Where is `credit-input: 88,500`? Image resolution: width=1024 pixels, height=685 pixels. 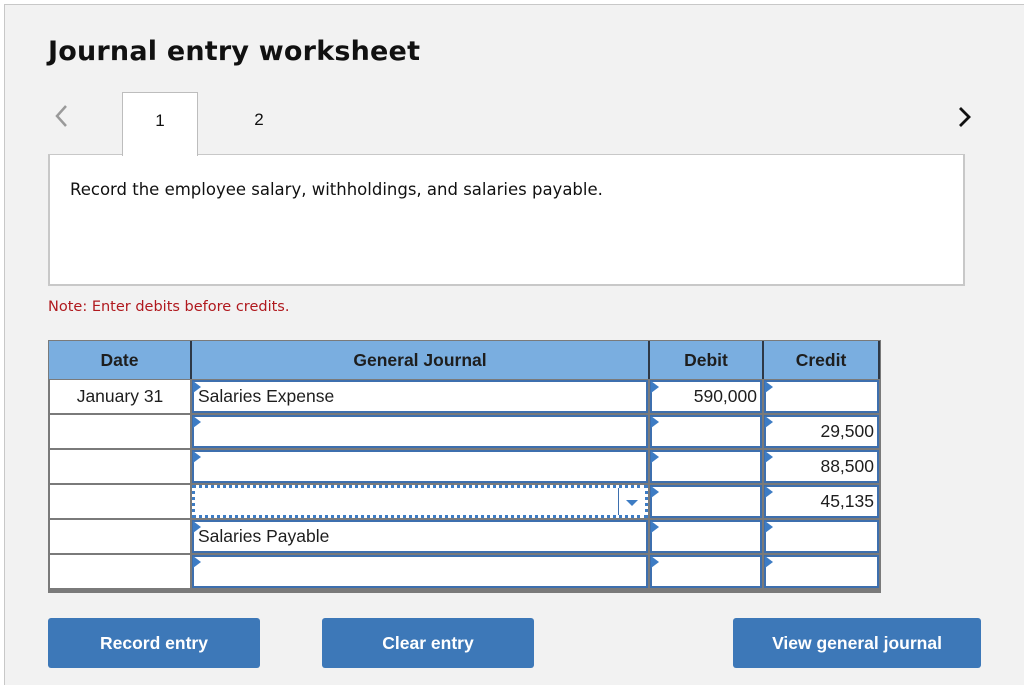
credit-input: 88,500 is located at coordinates (821, 466).